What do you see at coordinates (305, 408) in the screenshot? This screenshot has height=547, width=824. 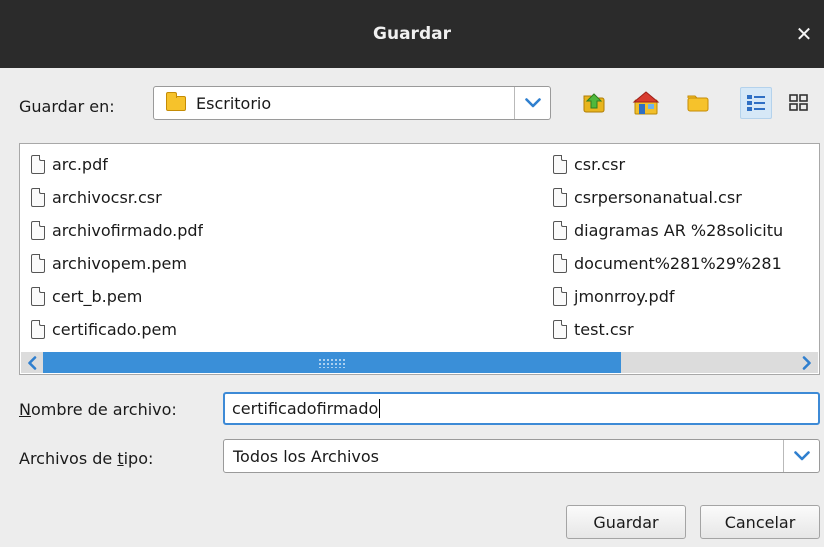 I see `filename-value: certificadofirmado` at bounding box center [305, 408].